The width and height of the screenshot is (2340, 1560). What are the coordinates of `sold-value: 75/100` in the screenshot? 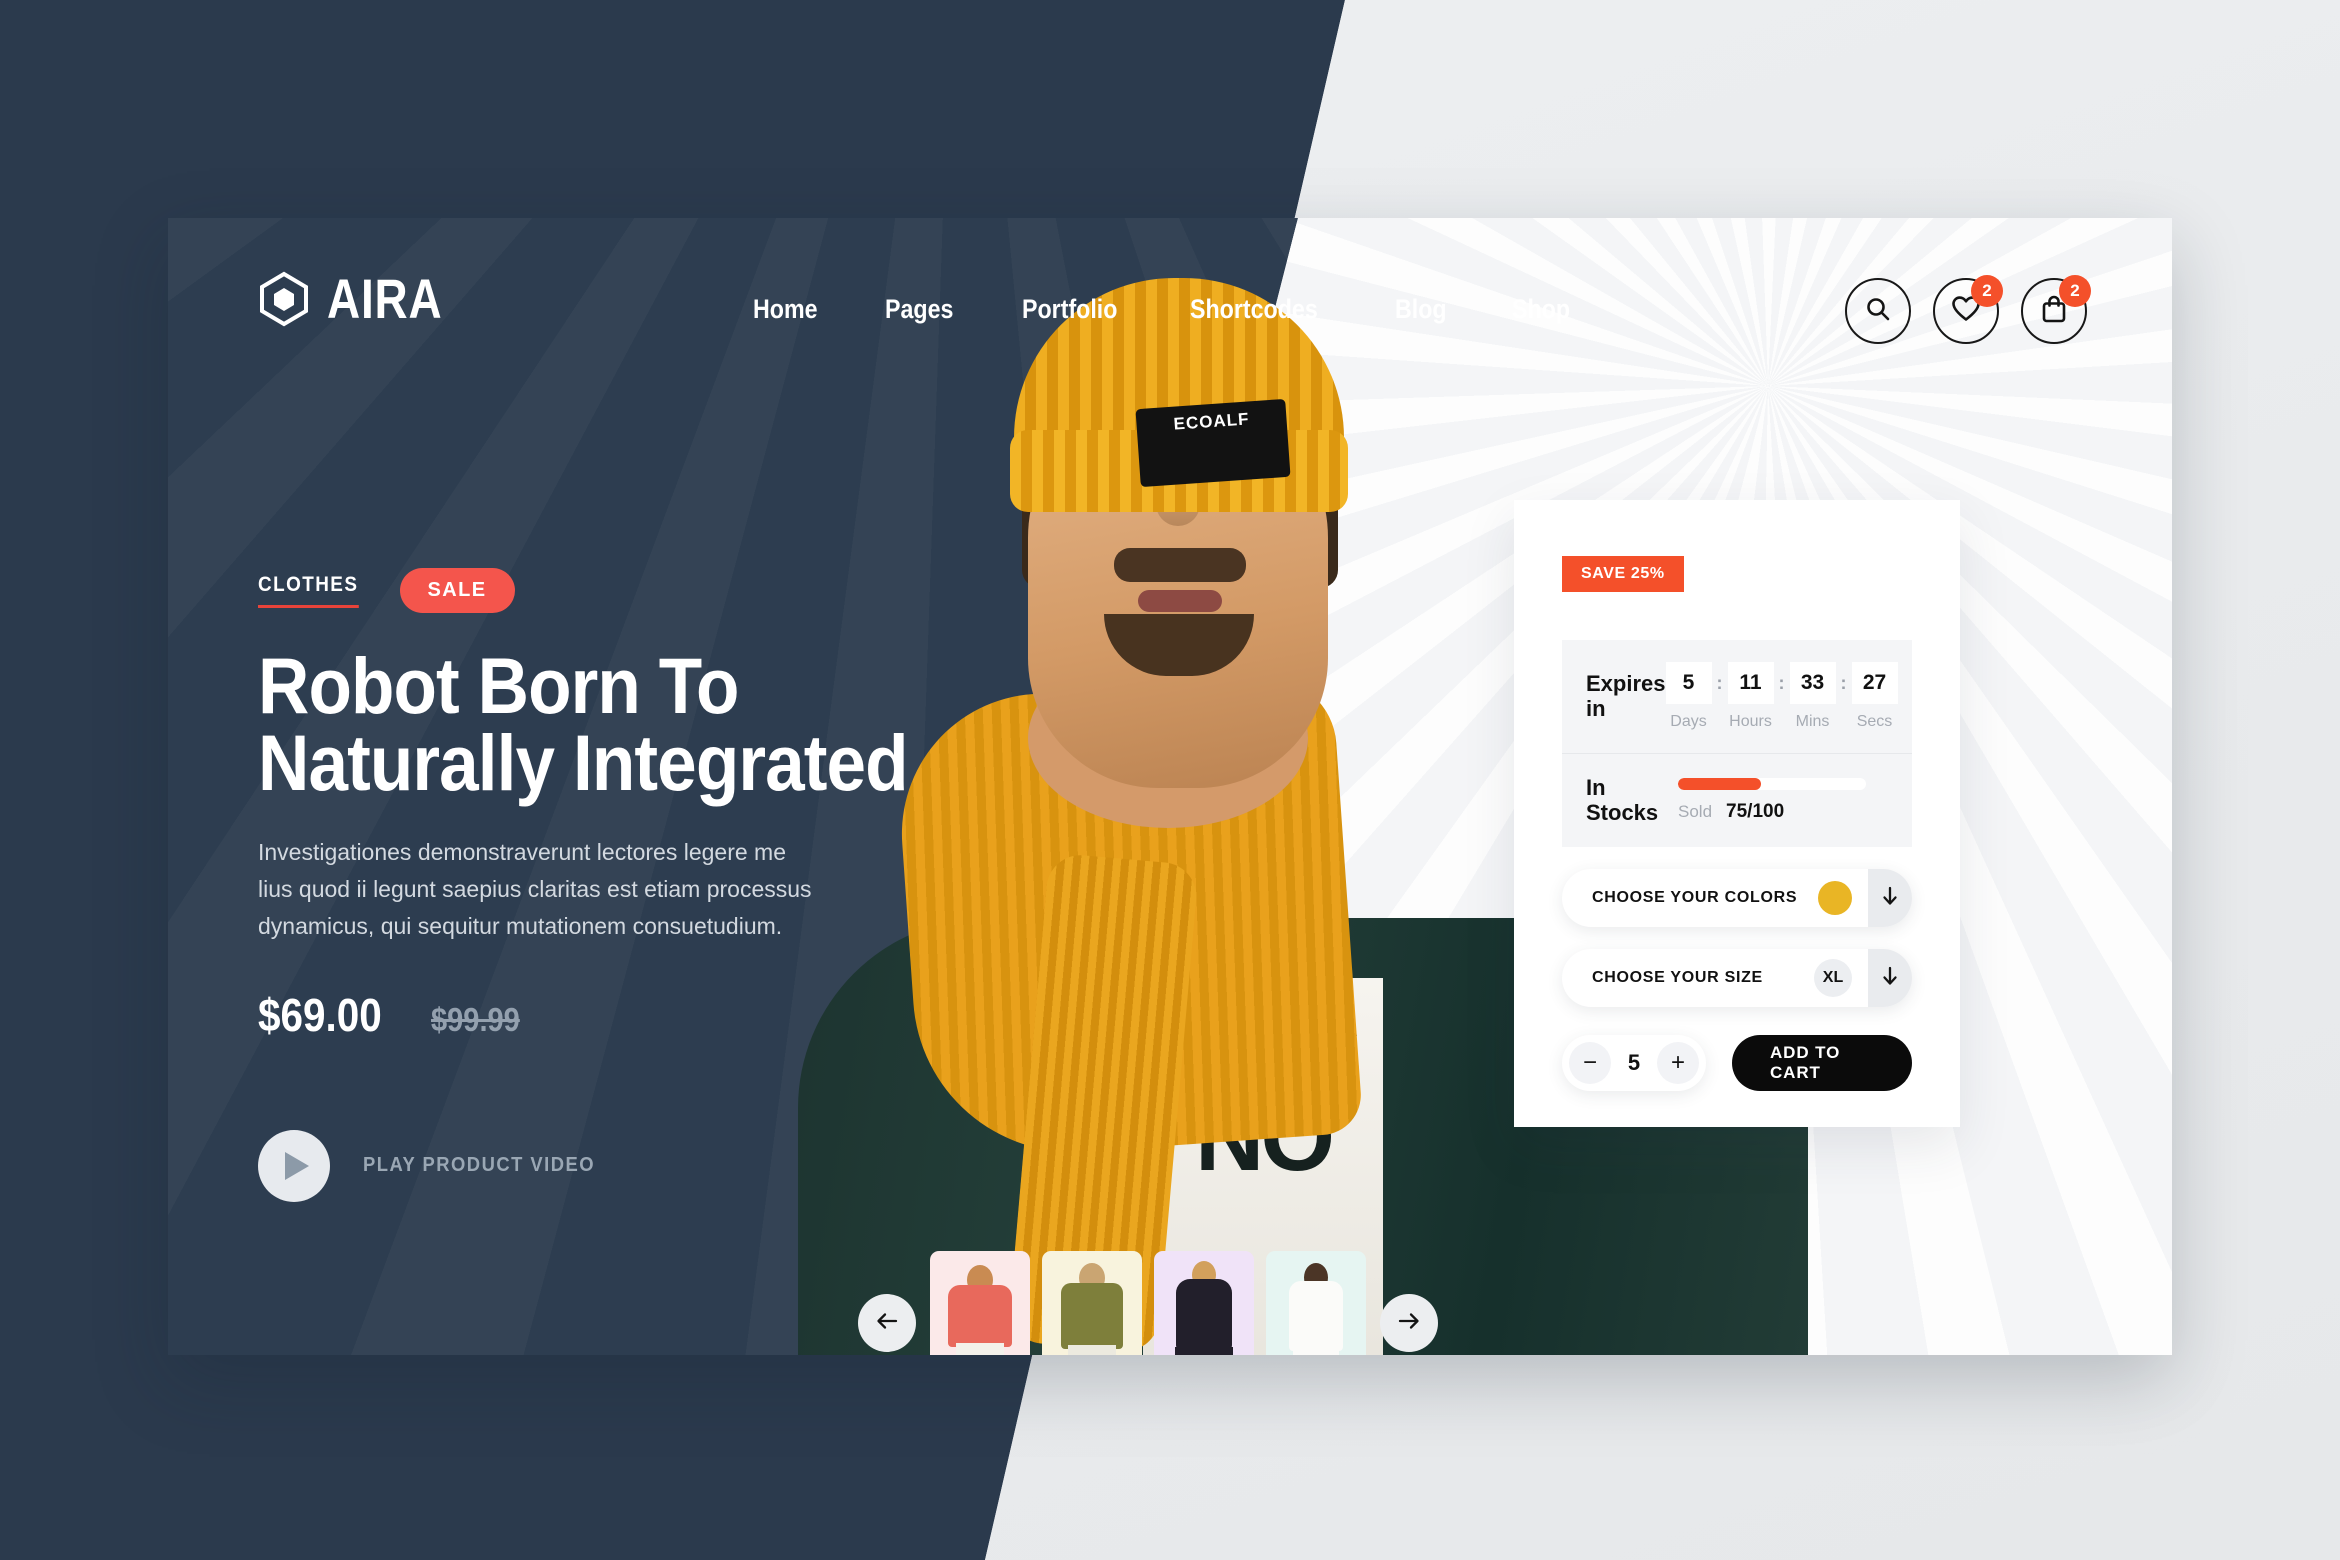 It's located at (1755, 812).